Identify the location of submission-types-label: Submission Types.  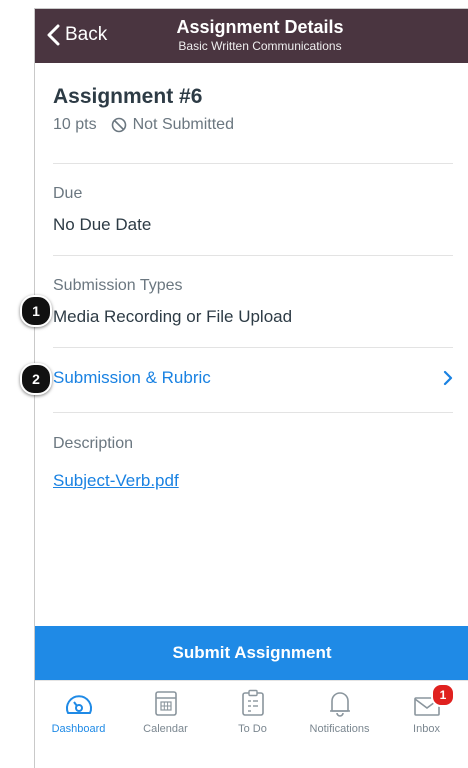
(118, 285).